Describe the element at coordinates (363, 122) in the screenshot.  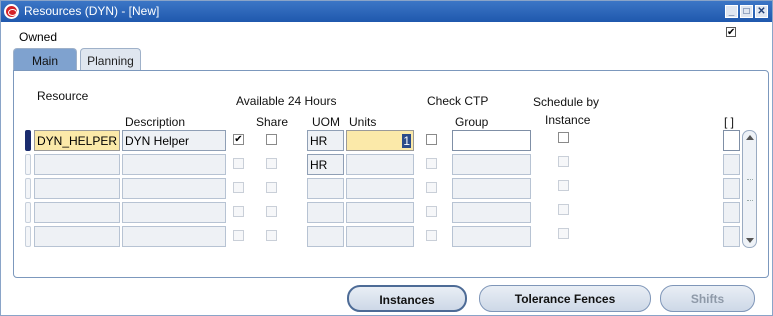
I see `header-units: Units` at that location.